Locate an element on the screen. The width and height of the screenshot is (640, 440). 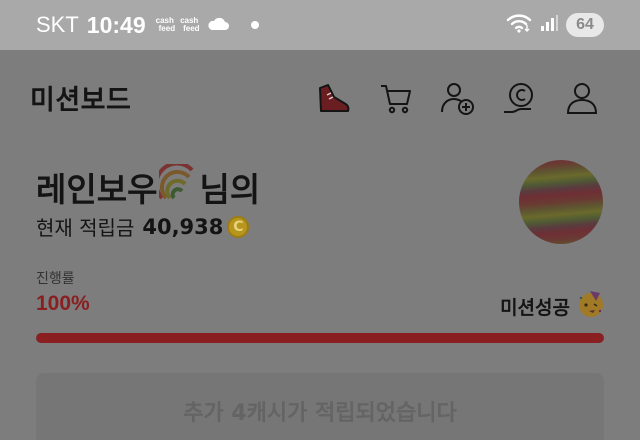
shoe-icon is located at coordinates (334, 98).